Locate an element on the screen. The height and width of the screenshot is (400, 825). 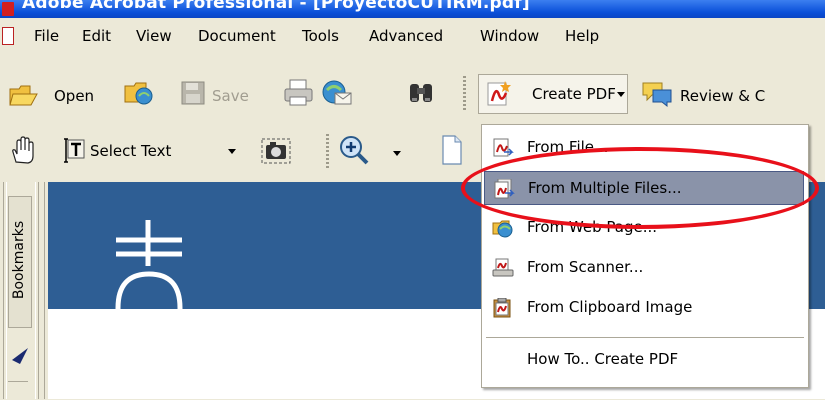
review-label: Review & C is located at coordinates (723, 96).